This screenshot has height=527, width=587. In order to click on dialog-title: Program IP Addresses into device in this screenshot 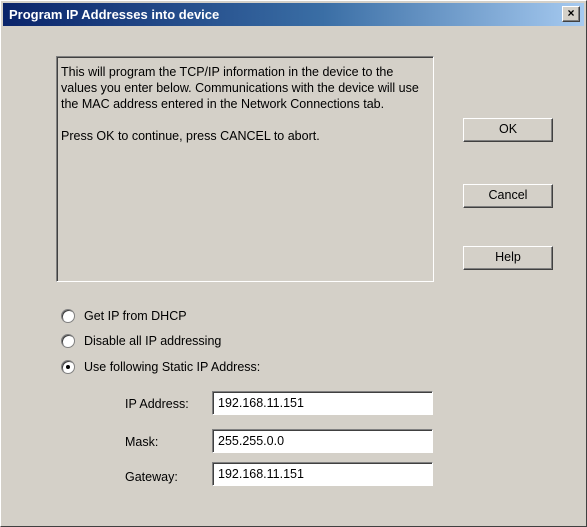, I will do `click(114, 14)`.